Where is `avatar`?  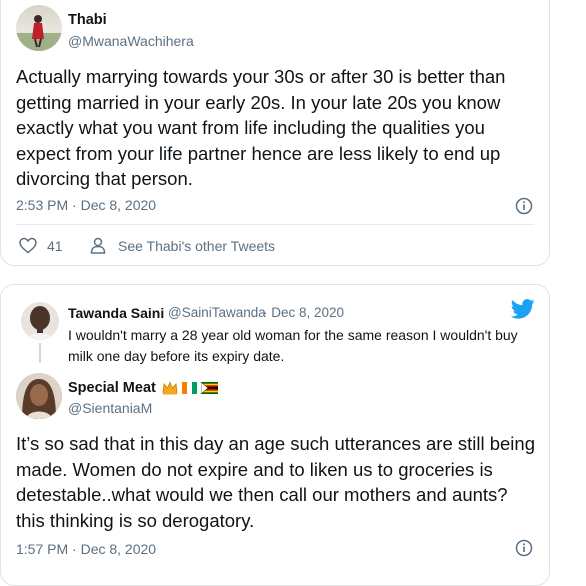 avatar is located at coordinates (39, 28).